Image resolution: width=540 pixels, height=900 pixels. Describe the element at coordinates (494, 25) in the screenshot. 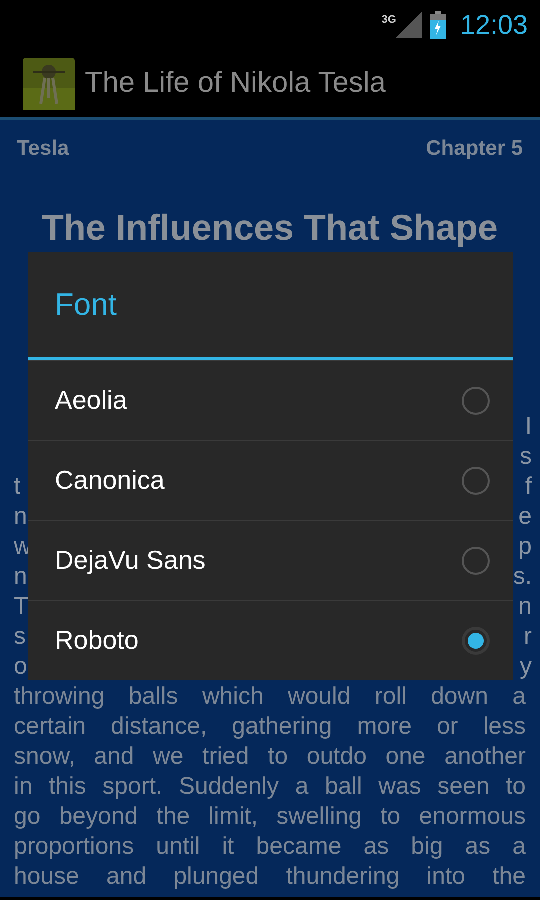

I see `clock-time: 12:03` at that location.